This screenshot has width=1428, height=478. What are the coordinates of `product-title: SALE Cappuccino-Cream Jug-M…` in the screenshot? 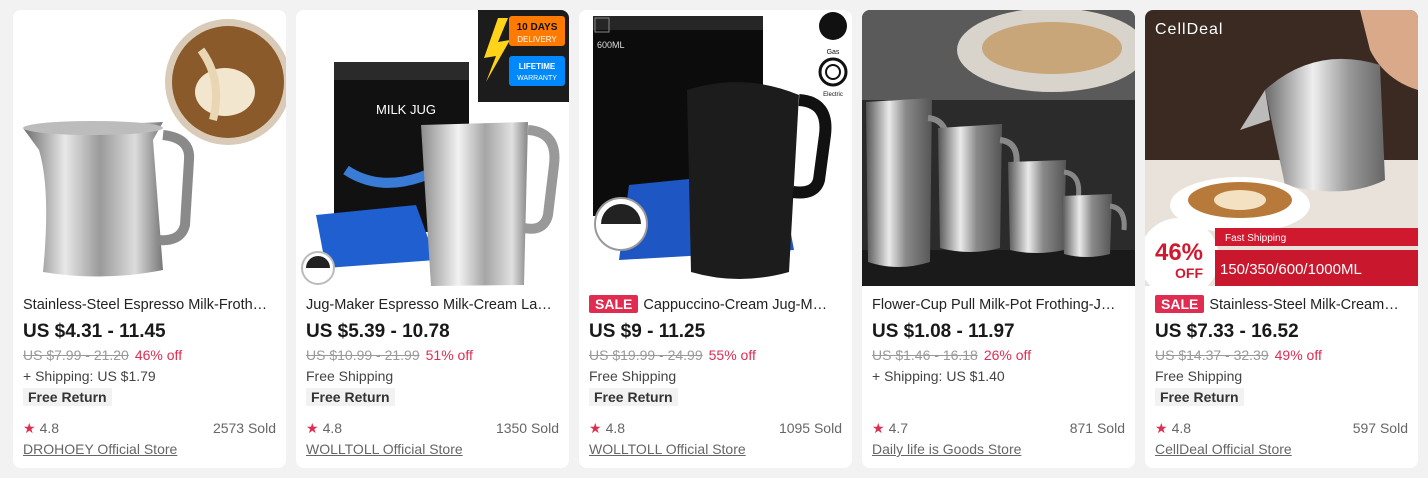 It's located at (715, 305).